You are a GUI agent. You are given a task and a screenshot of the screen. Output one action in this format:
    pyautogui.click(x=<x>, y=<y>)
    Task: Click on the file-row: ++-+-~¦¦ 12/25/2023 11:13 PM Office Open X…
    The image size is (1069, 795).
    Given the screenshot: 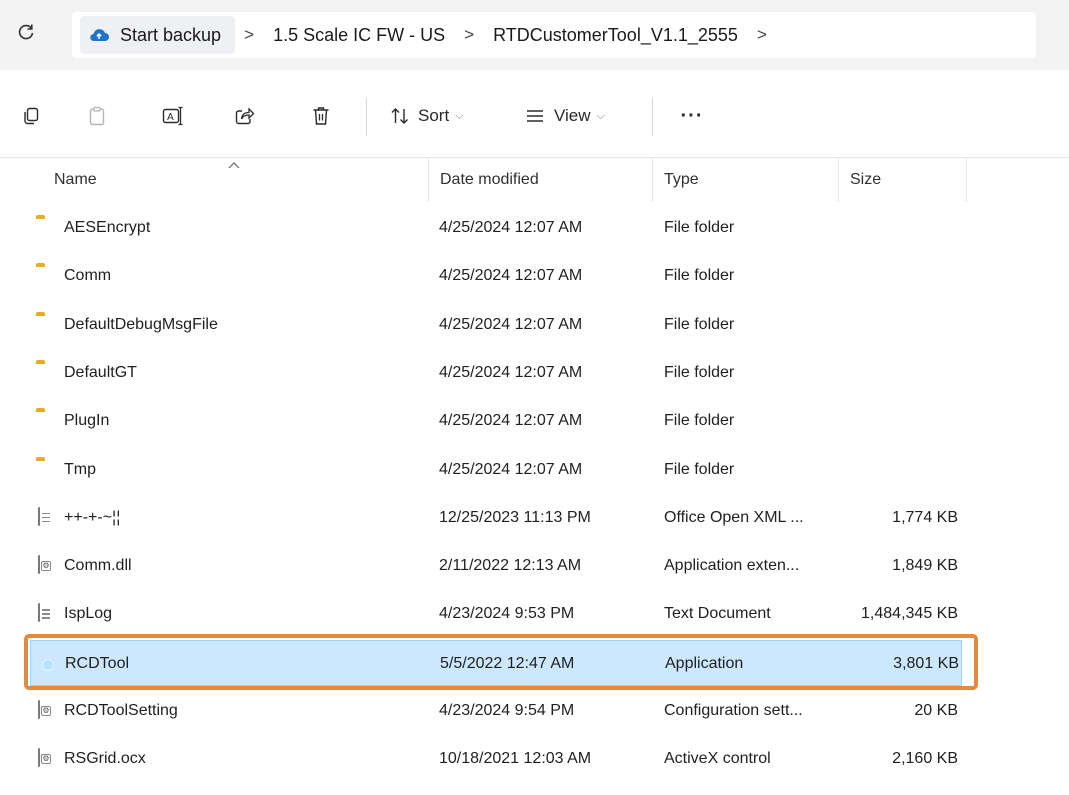 What is the action you would take?
    pyautogui.click(x=496, y=518)
    